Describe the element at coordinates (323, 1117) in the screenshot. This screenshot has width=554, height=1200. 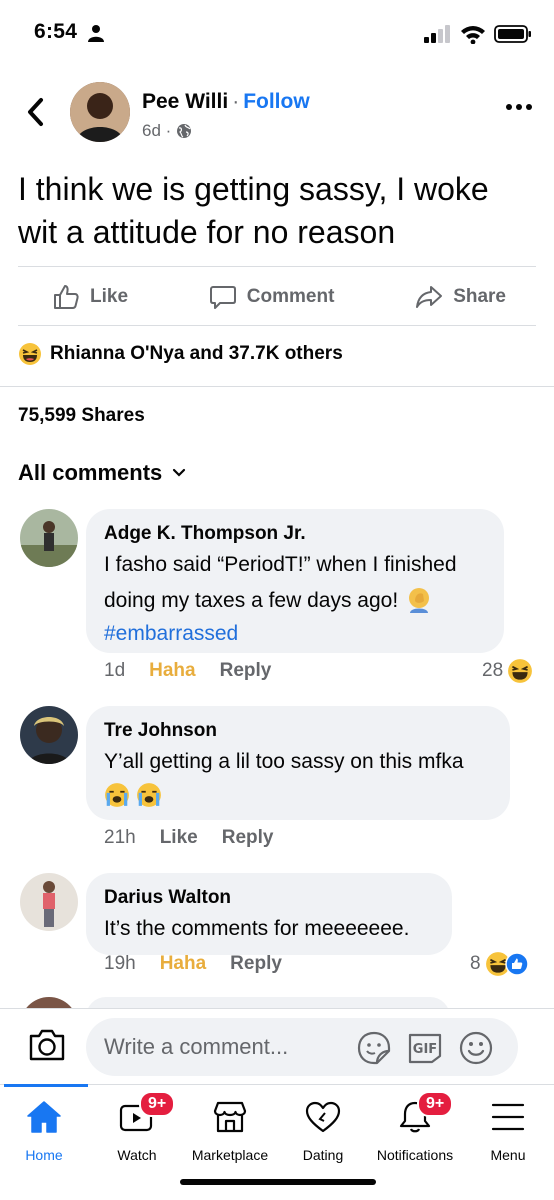
I see `dating-icon` at that location.